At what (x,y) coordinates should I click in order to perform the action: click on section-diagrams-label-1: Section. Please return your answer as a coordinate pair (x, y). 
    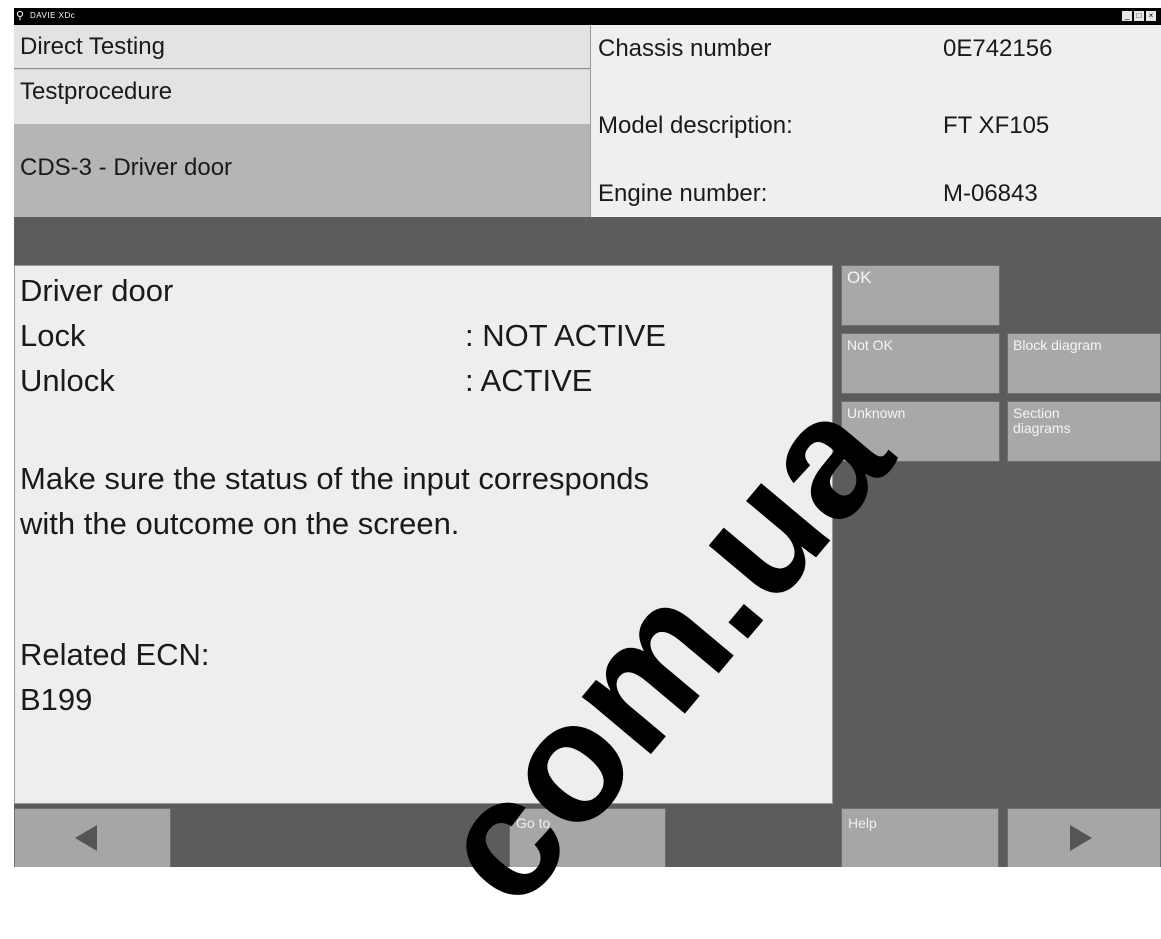
    Looking at the image, I should click on (1036, 413).